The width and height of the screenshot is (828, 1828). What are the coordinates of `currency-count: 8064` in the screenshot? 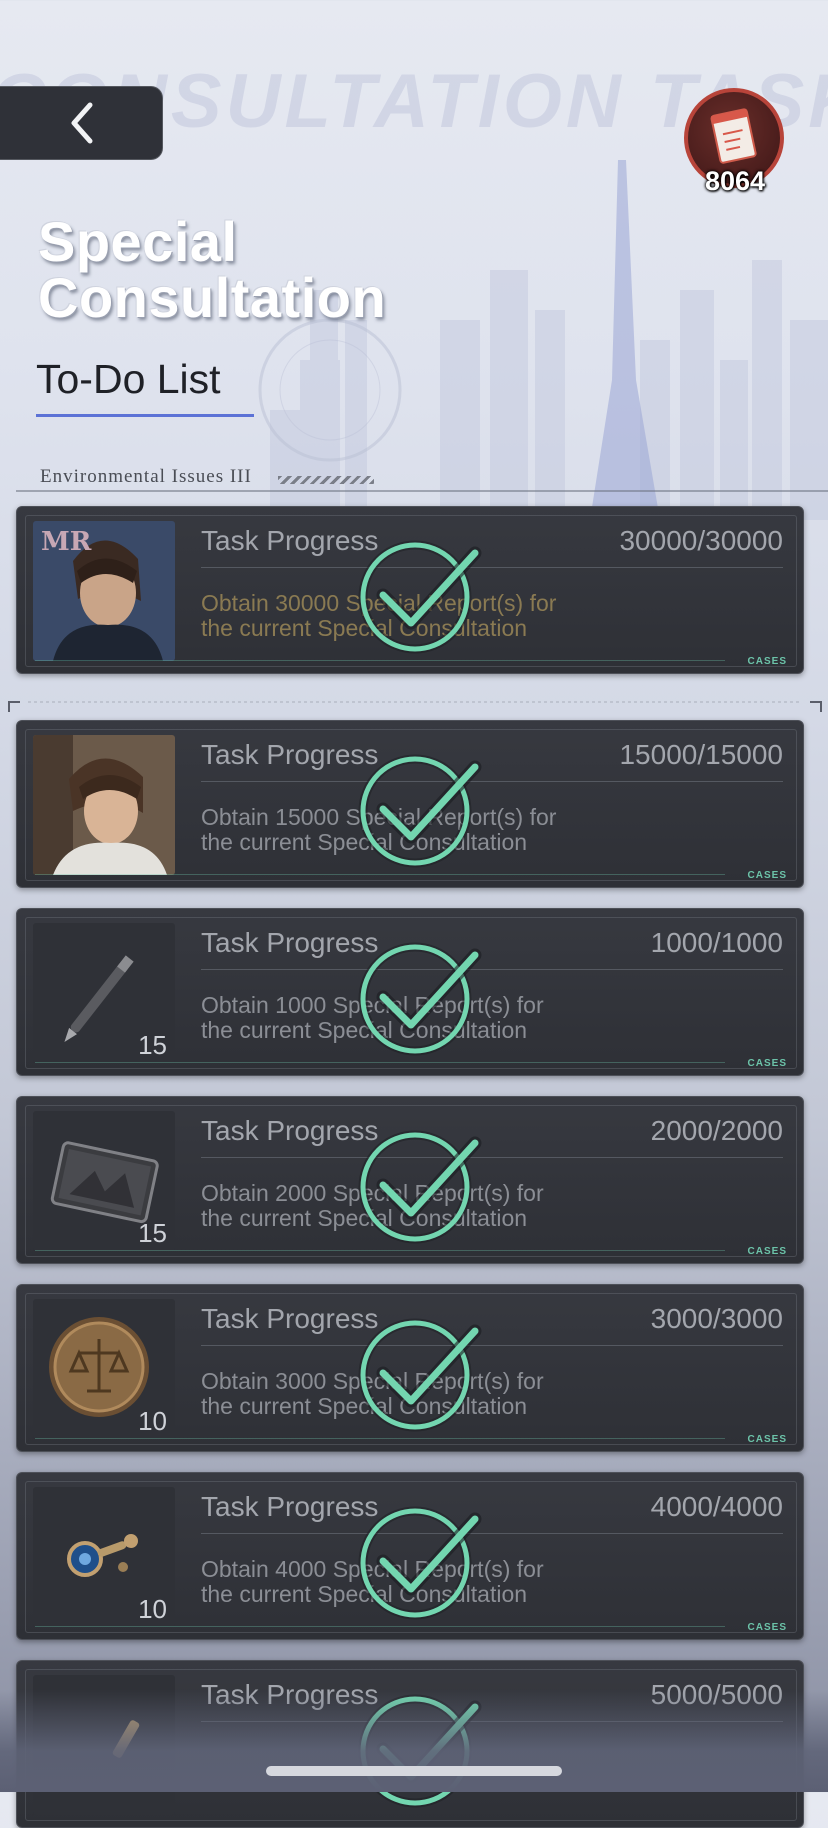 It's located at (735, 181).